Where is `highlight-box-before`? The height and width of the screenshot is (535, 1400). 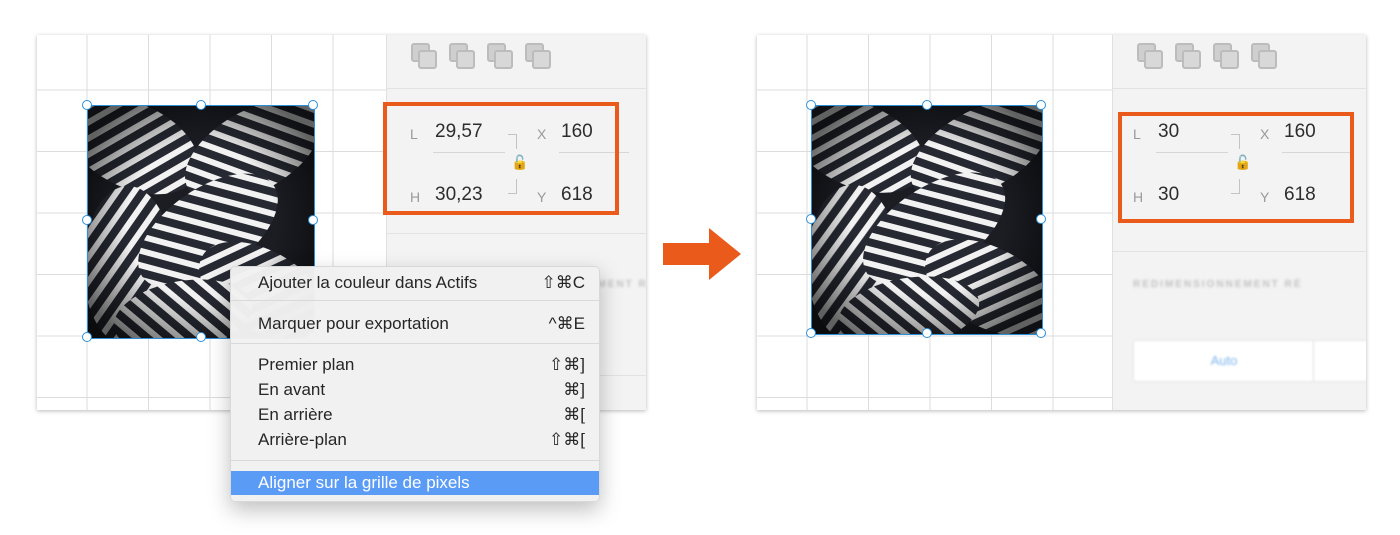 highlight-box-before is located at coordinates (501, 158).